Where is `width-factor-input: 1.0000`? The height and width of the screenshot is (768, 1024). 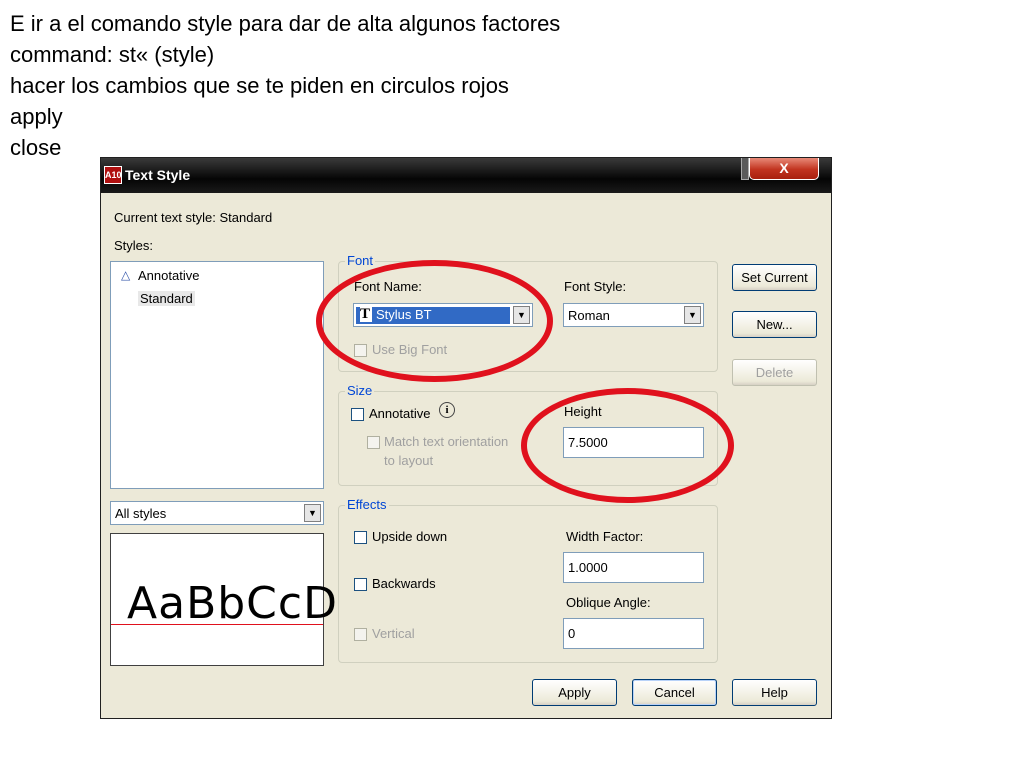 width-factor-input: 1.0000 is located at coordinates (633, 567).